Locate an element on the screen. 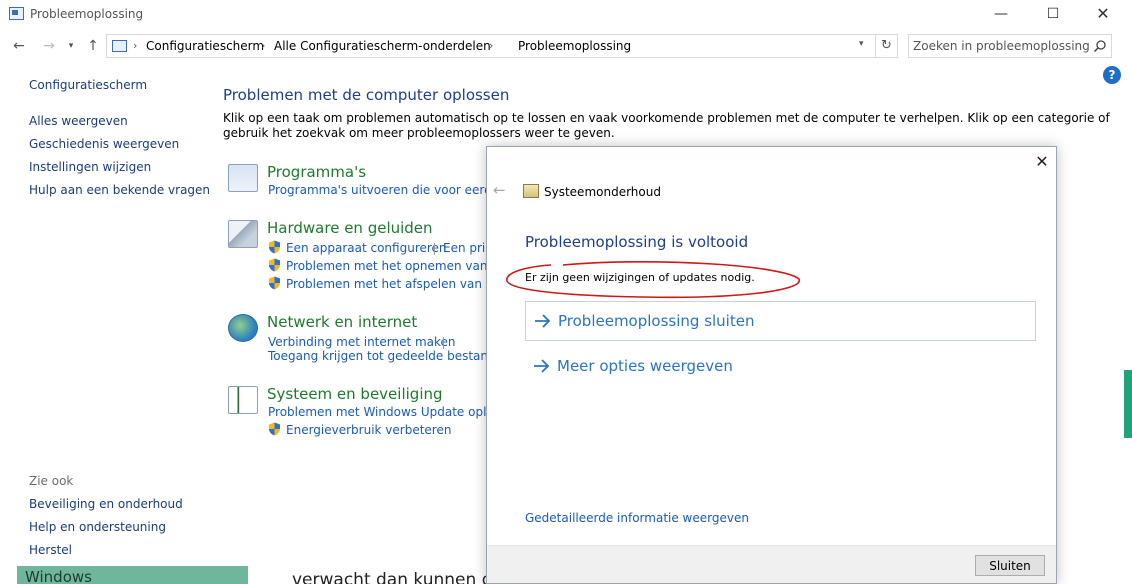 The image size is (1132, 584). see-also-beveiliging: Beveiliging en onderhoud is located at coordinates (106, 504).